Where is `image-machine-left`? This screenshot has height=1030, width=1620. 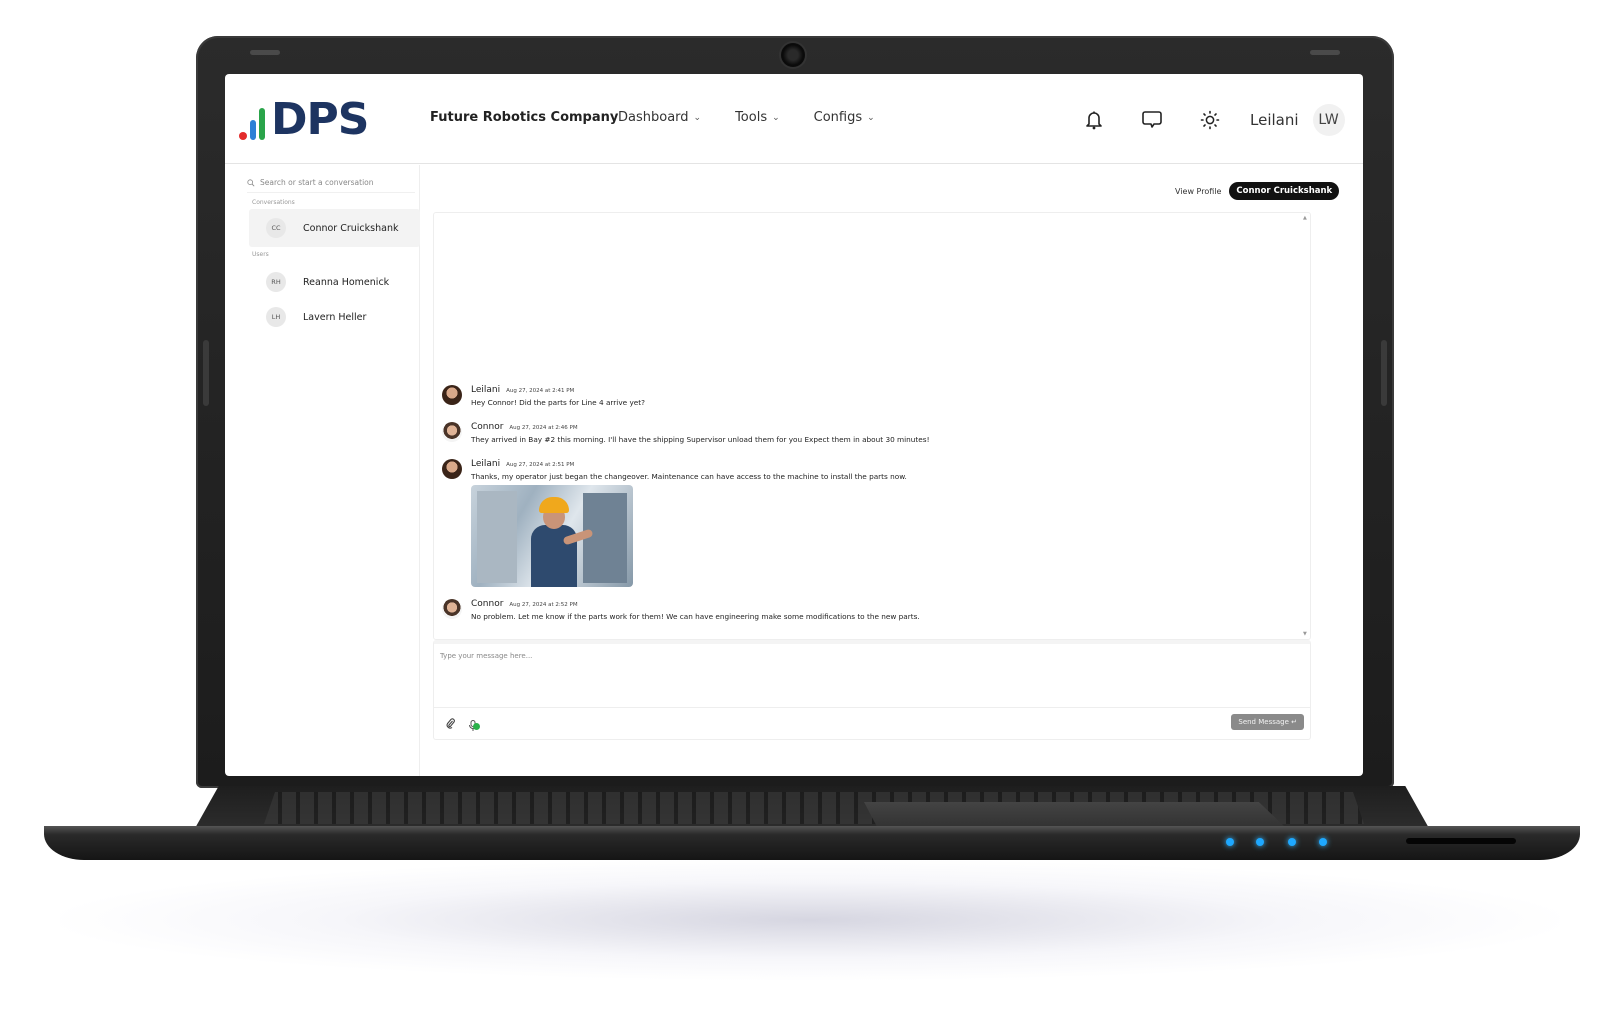
image-machine-left is located at coordinates (497, 537).